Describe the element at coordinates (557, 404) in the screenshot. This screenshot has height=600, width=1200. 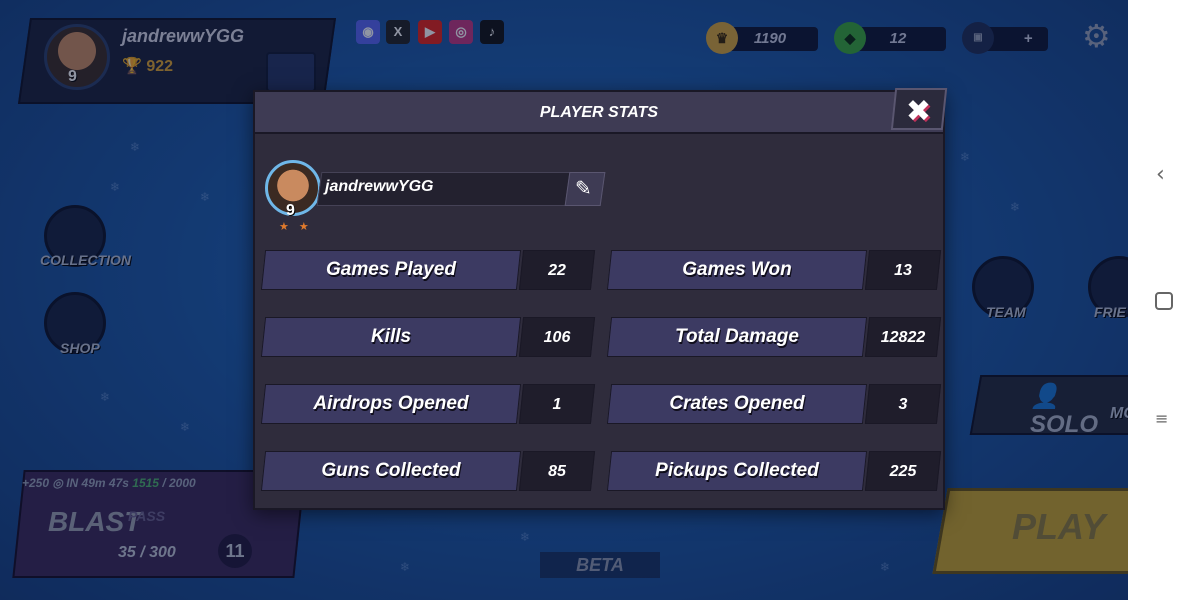
I see `stat-value: 1` at that location.